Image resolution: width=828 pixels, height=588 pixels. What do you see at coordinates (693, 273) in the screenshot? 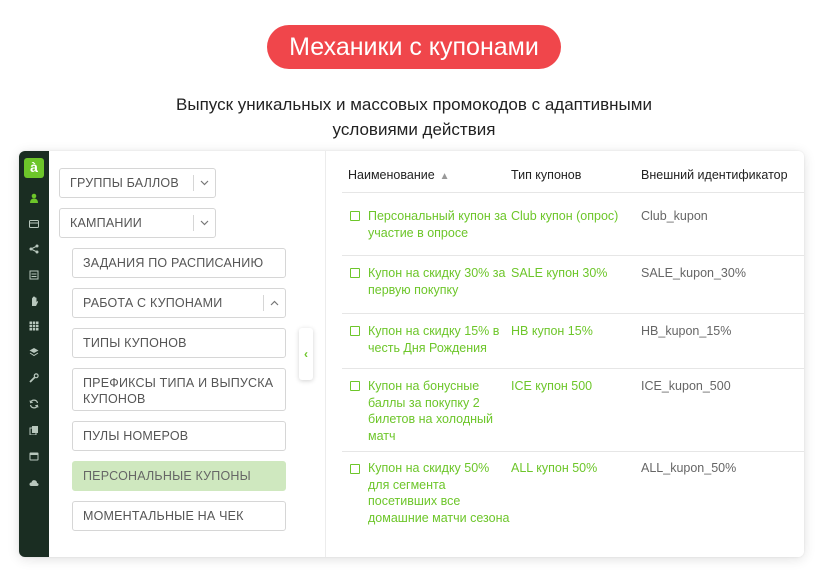
I see `cell-external-id: SALE_kupon_30%` at bounding box center [693, 273].